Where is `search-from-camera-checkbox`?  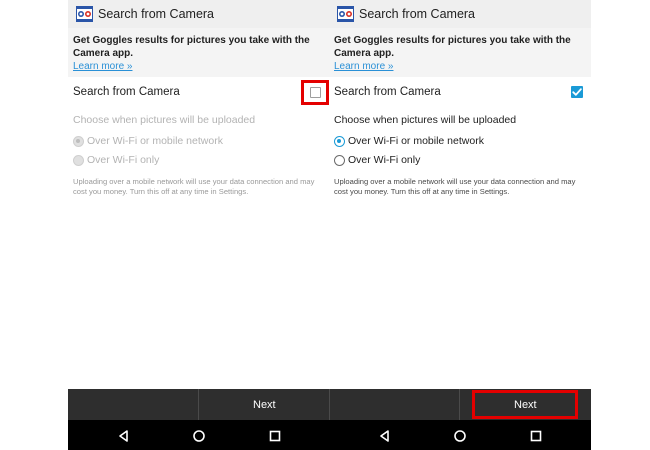 search-from-camera-checkbox is located at coordinates (577, 92).